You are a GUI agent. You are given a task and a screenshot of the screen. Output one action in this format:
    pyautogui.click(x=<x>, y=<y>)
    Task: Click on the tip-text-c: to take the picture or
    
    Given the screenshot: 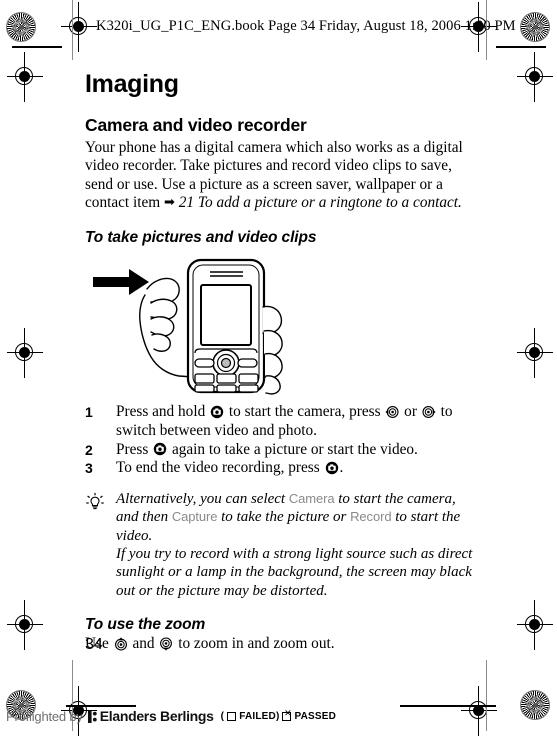 What is the action you would take?
    pyautogui.click(x=284, y=517)
    